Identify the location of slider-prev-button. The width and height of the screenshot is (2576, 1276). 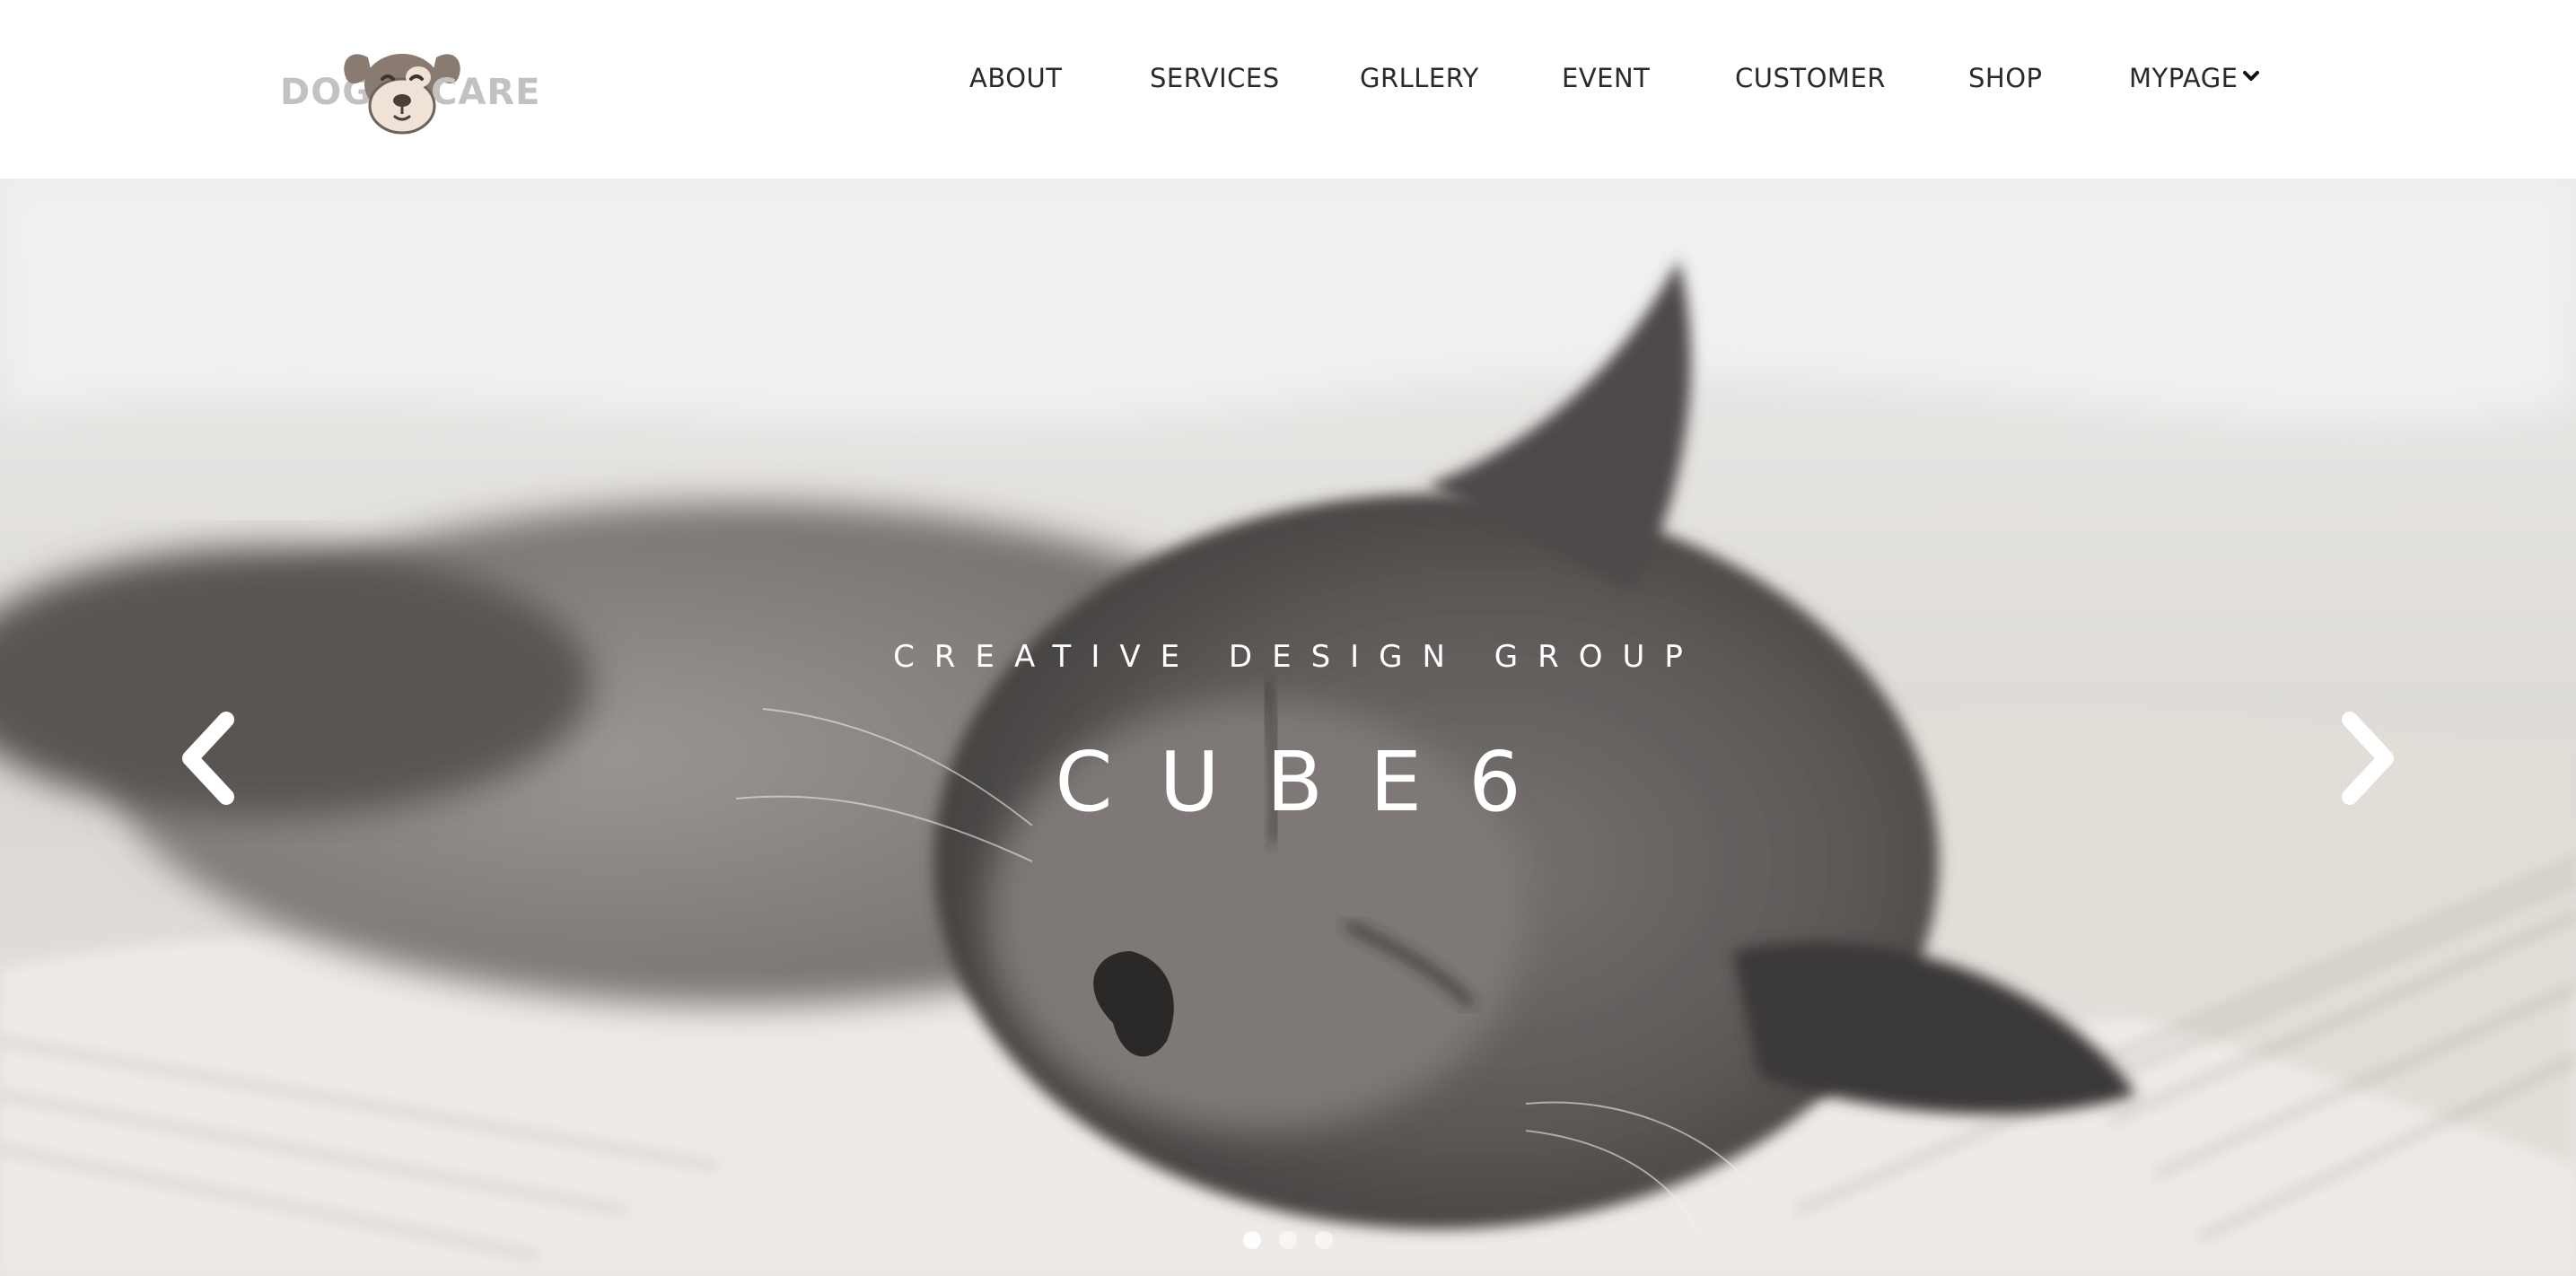
(211, 758).